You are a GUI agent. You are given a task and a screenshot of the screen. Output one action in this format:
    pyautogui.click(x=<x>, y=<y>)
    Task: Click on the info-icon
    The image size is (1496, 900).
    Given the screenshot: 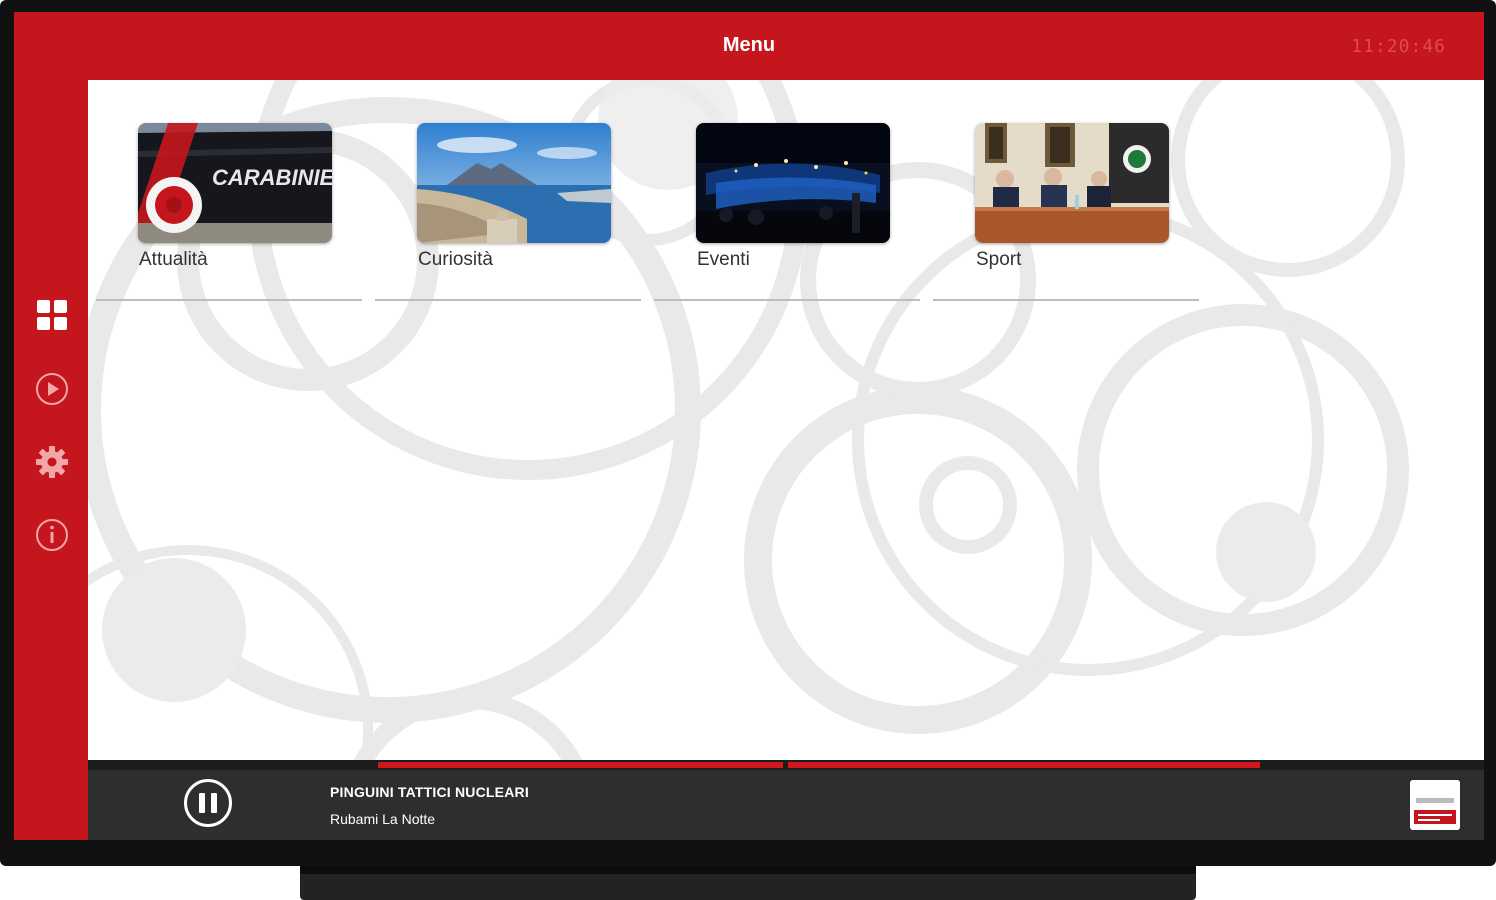 What is the action you would take?
    pyautogui.click(x=52, y=535)
    